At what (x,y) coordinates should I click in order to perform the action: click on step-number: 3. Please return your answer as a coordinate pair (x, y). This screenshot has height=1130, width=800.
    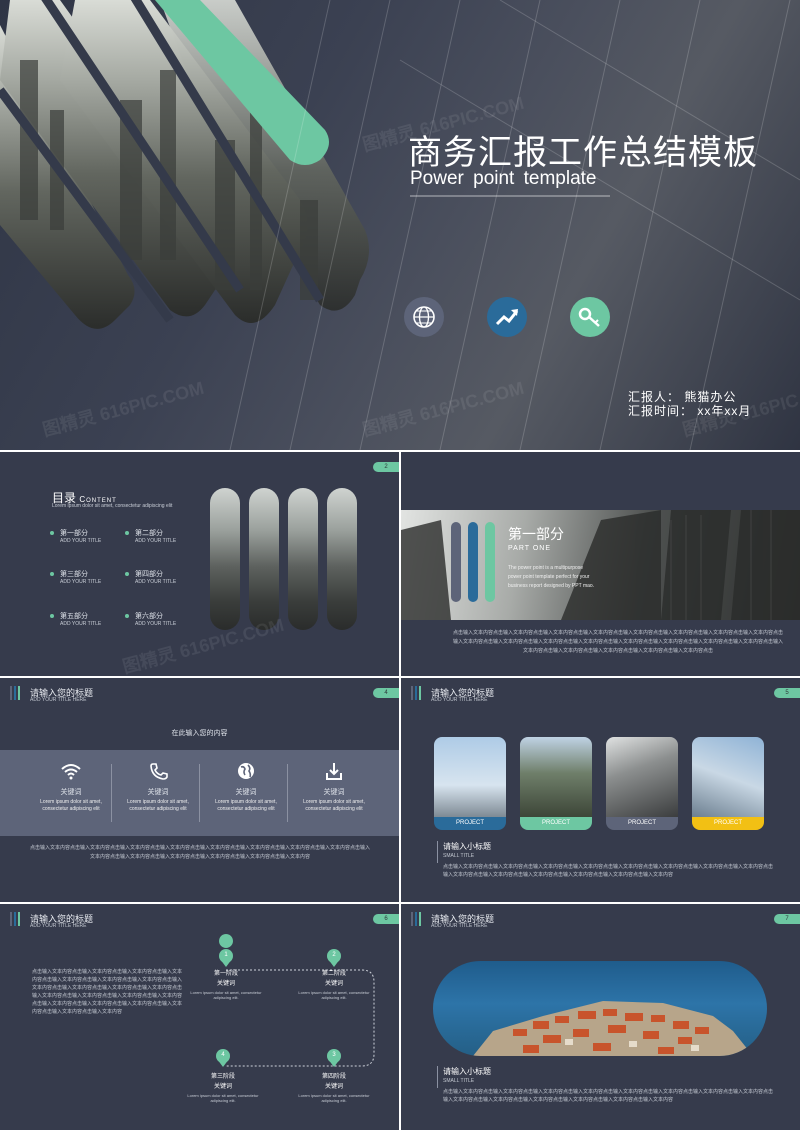
    Looking at the image, I should click on (334, 1055).